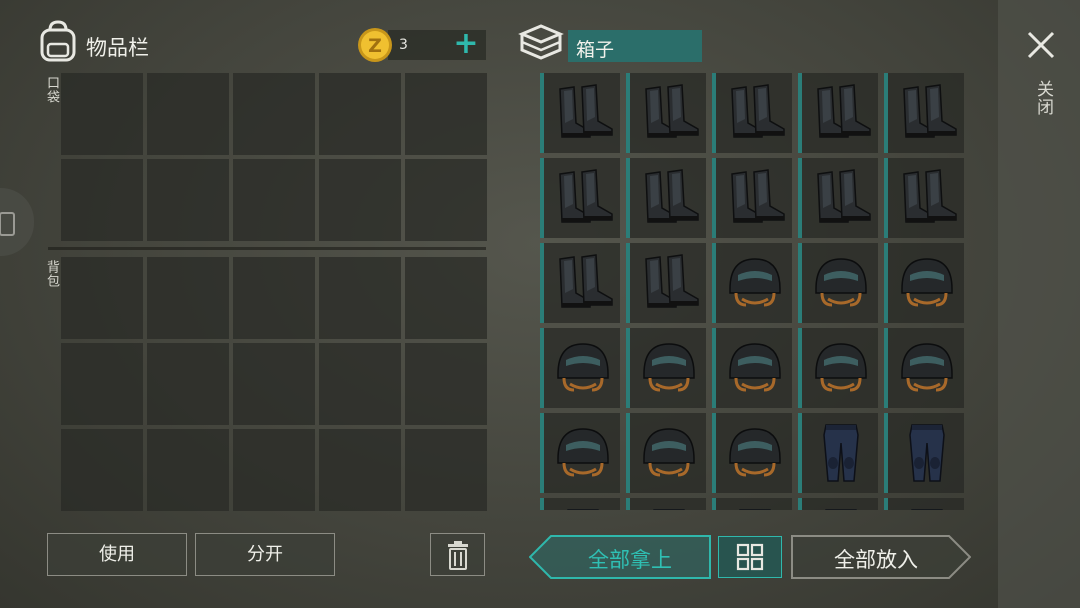 The width and height of the screenshot is (1080, 608). I want to click on drawer-icon, so click(7, 224).